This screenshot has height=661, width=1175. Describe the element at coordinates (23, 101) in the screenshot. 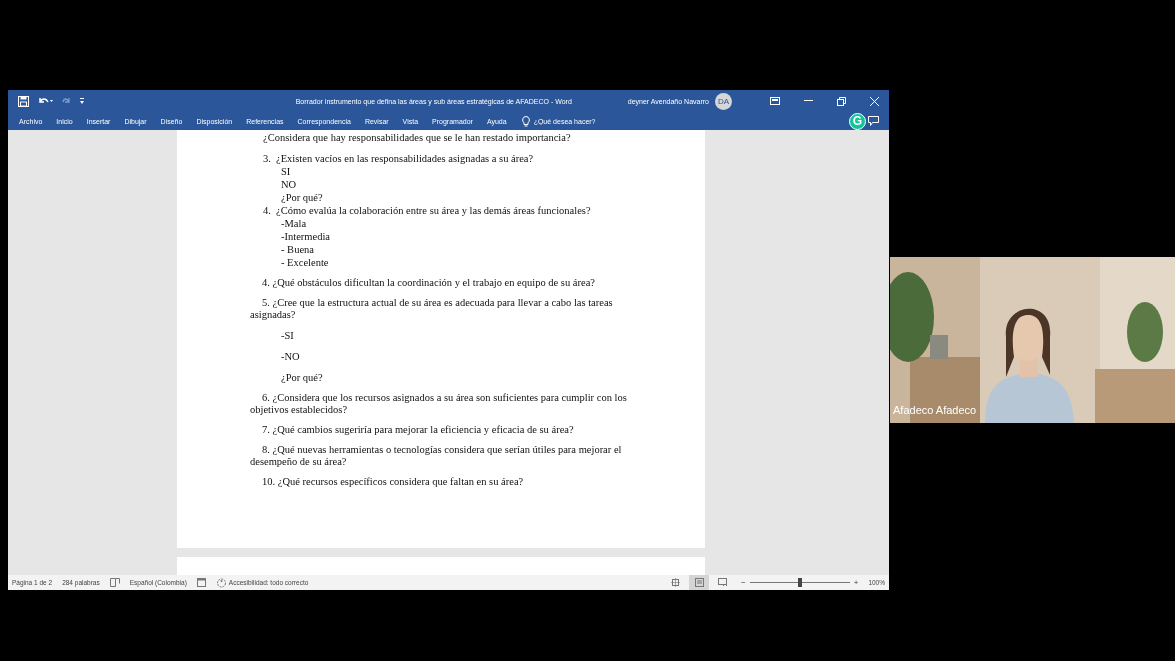

I see `save-icon` at that location.